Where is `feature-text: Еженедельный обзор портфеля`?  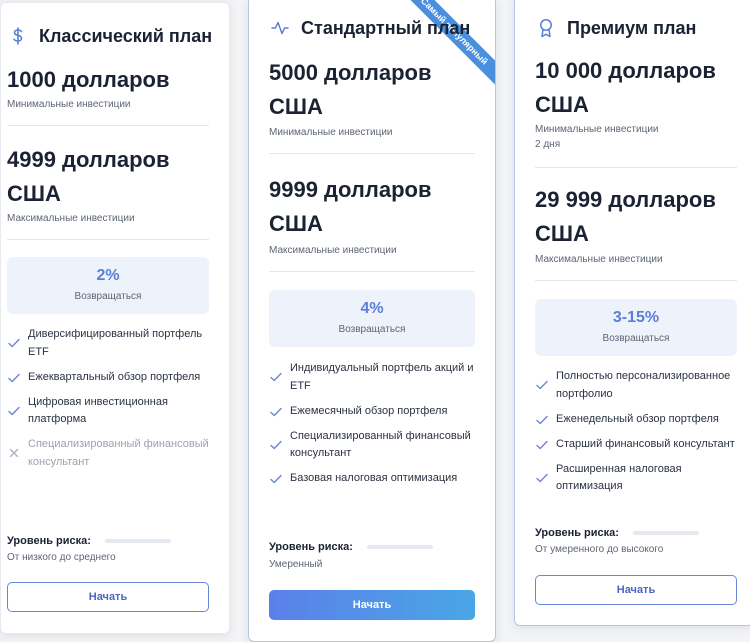
feature-text: Еженедельный обзор портфеля is located at coordinates (637, 418).